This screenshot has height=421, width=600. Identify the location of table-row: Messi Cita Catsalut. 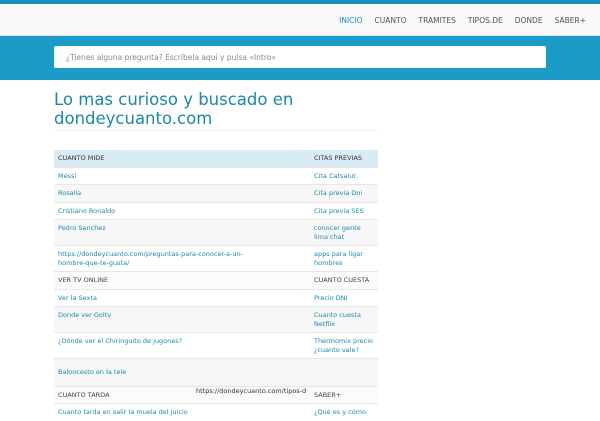
(216, 175).